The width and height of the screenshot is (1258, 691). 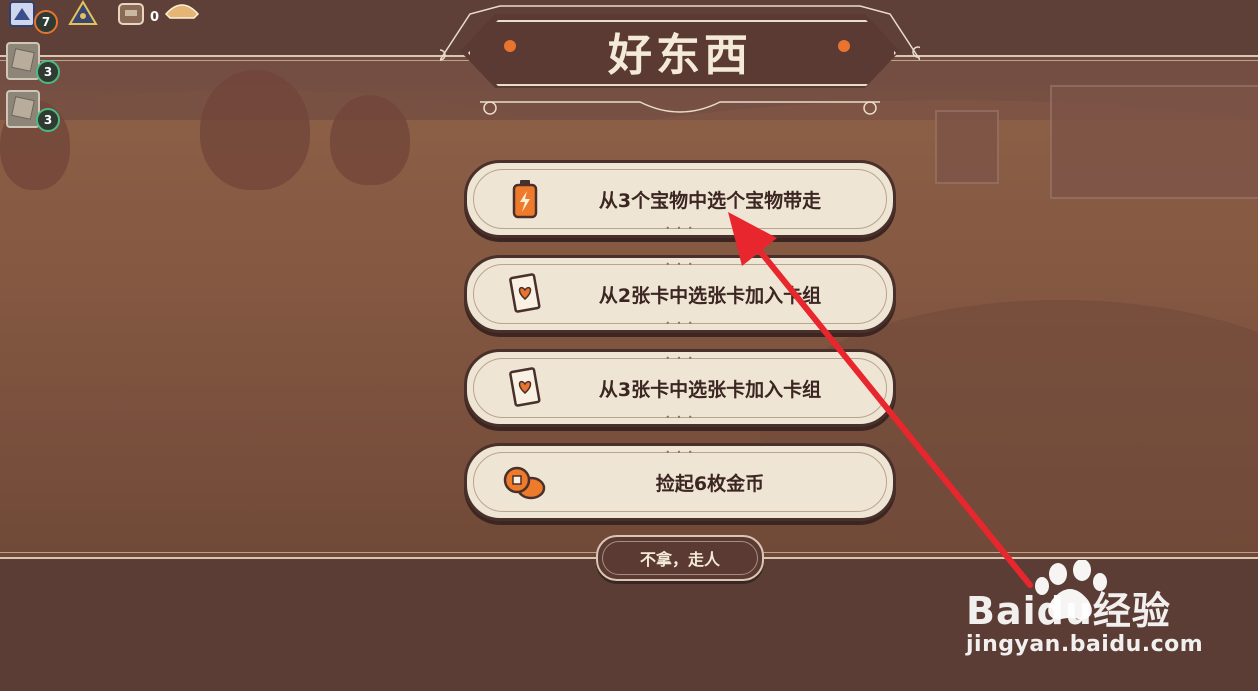 I want to click on map-button, so click(x=83, y=14).